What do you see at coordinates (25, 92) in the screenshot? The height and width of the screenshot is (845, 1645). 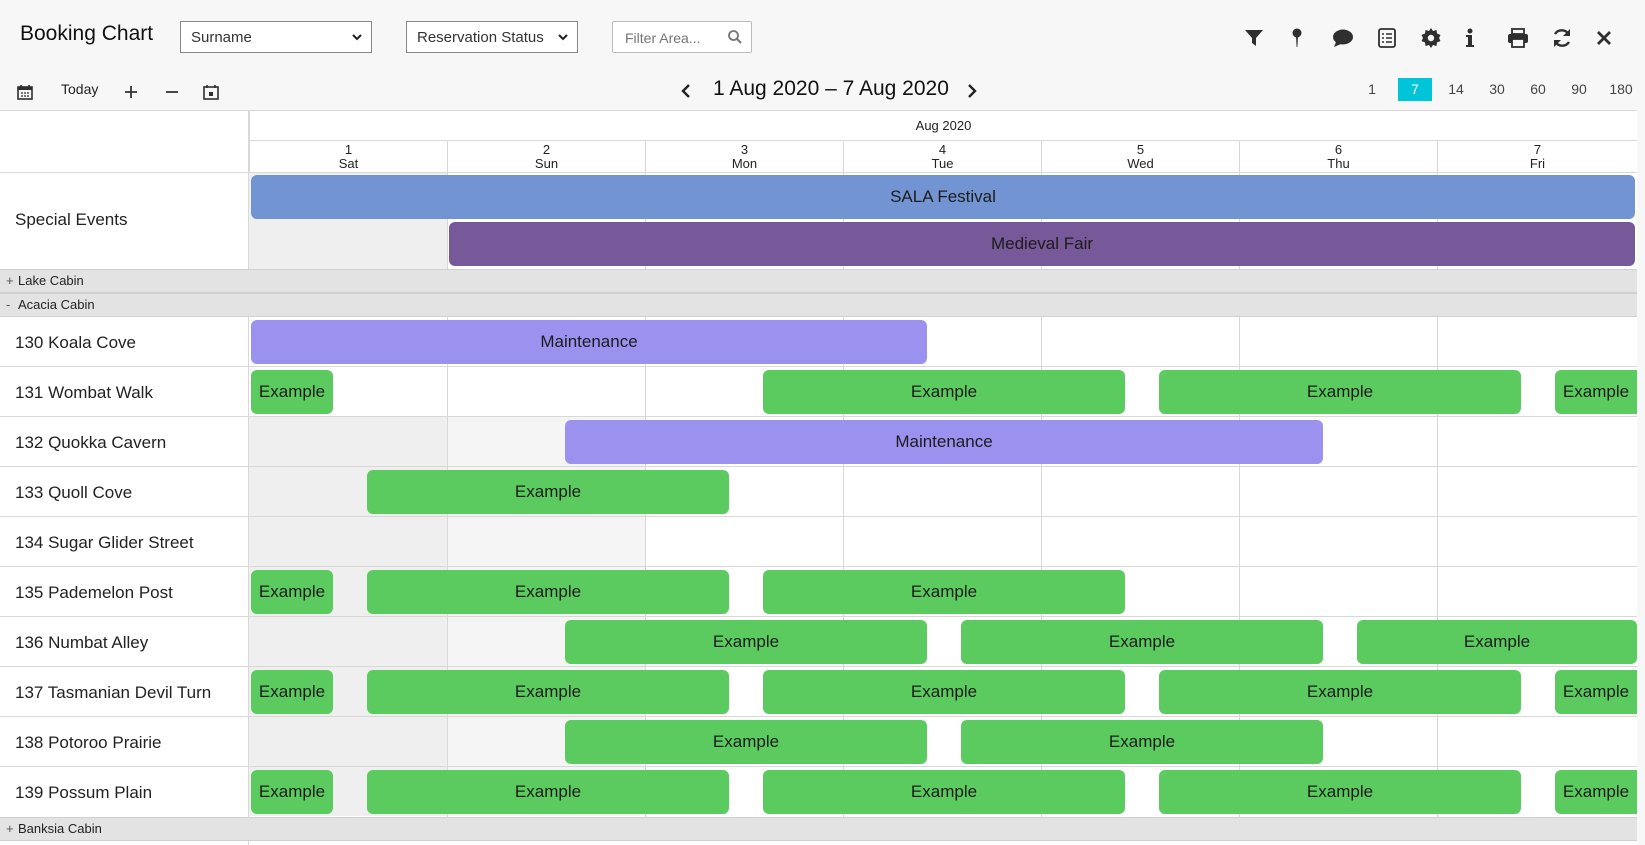 I see `calendar-icon` at bounding box center [25, 92].